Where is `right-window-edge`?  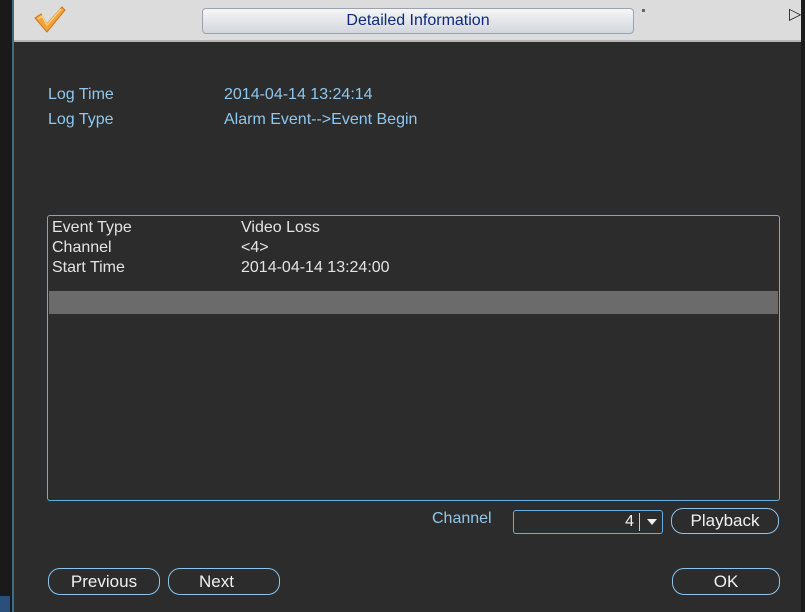 right-window-edge is located at coordinates (803, 306).